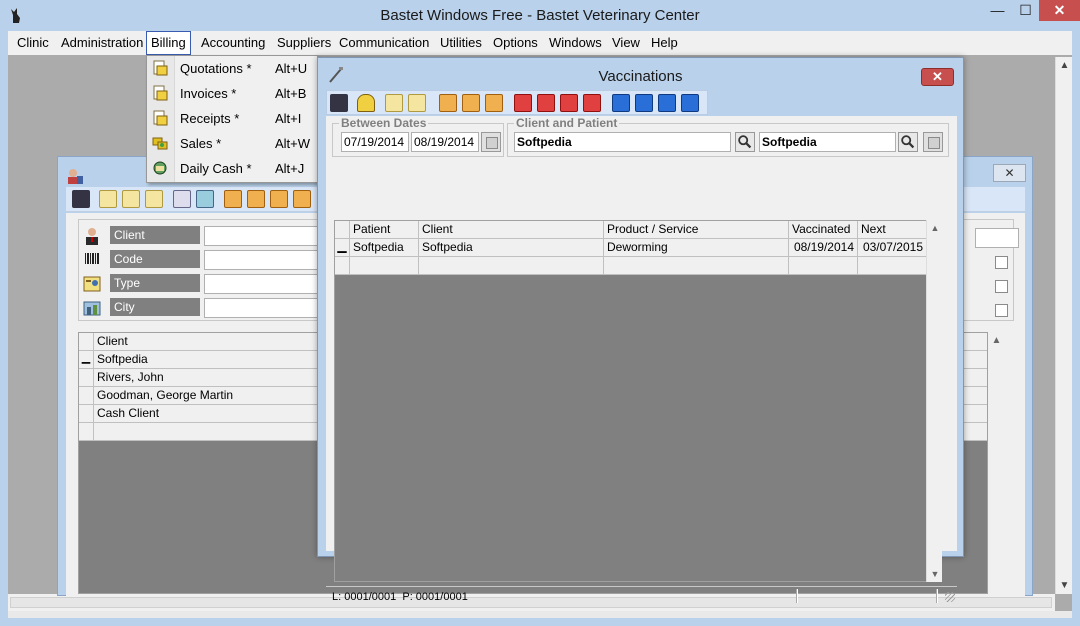 The width and height of the screenshot is (1080, 626). Describe the element at coordinates (1025, 10) in the screenshot. I see `maximize-button: ☐` at that location.